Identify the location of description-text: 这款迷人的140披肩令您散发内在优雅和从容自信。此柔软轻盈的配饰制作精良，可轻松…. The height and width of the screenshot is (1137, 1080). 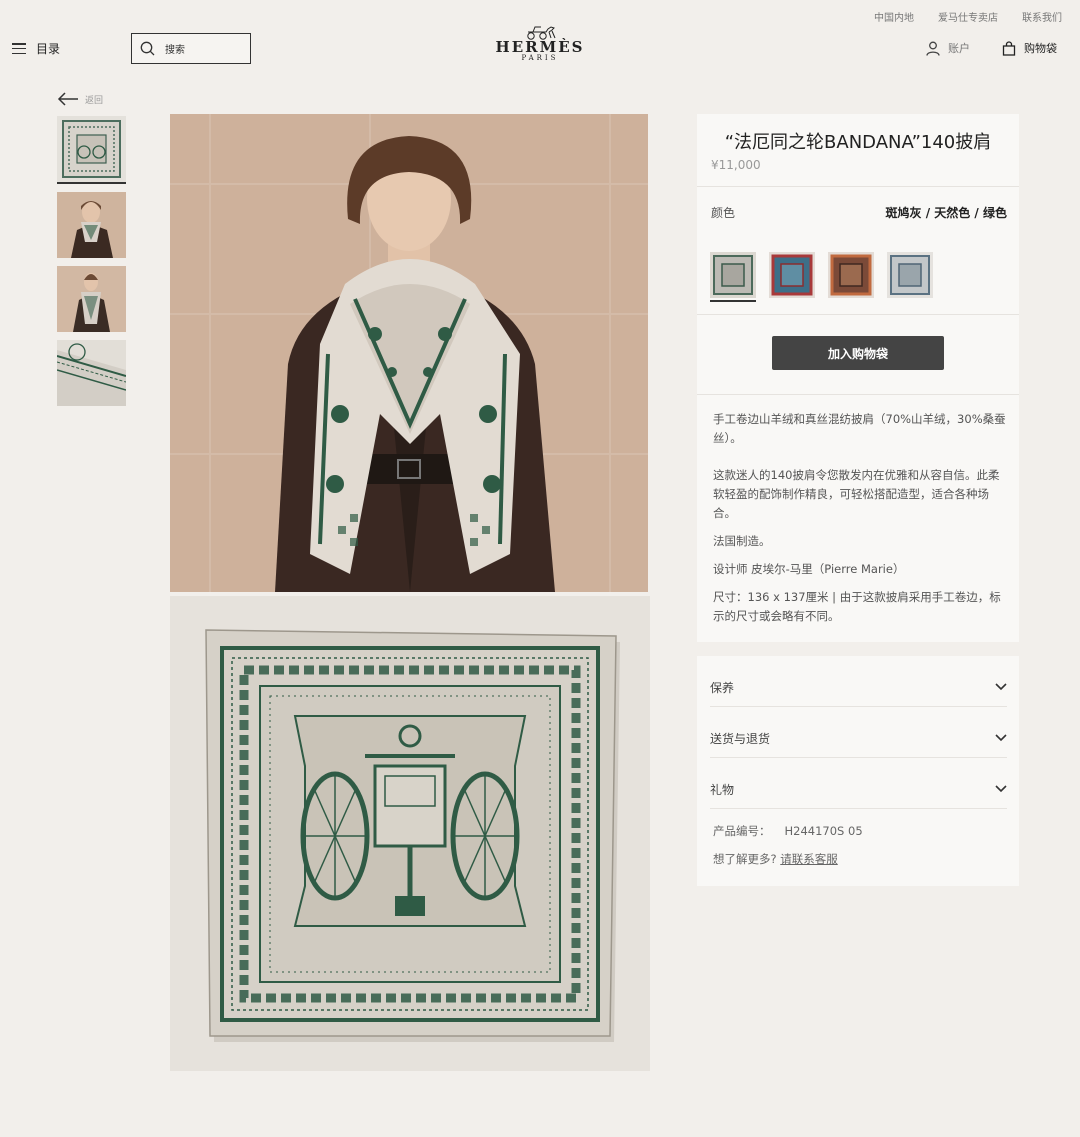
(856, 494).